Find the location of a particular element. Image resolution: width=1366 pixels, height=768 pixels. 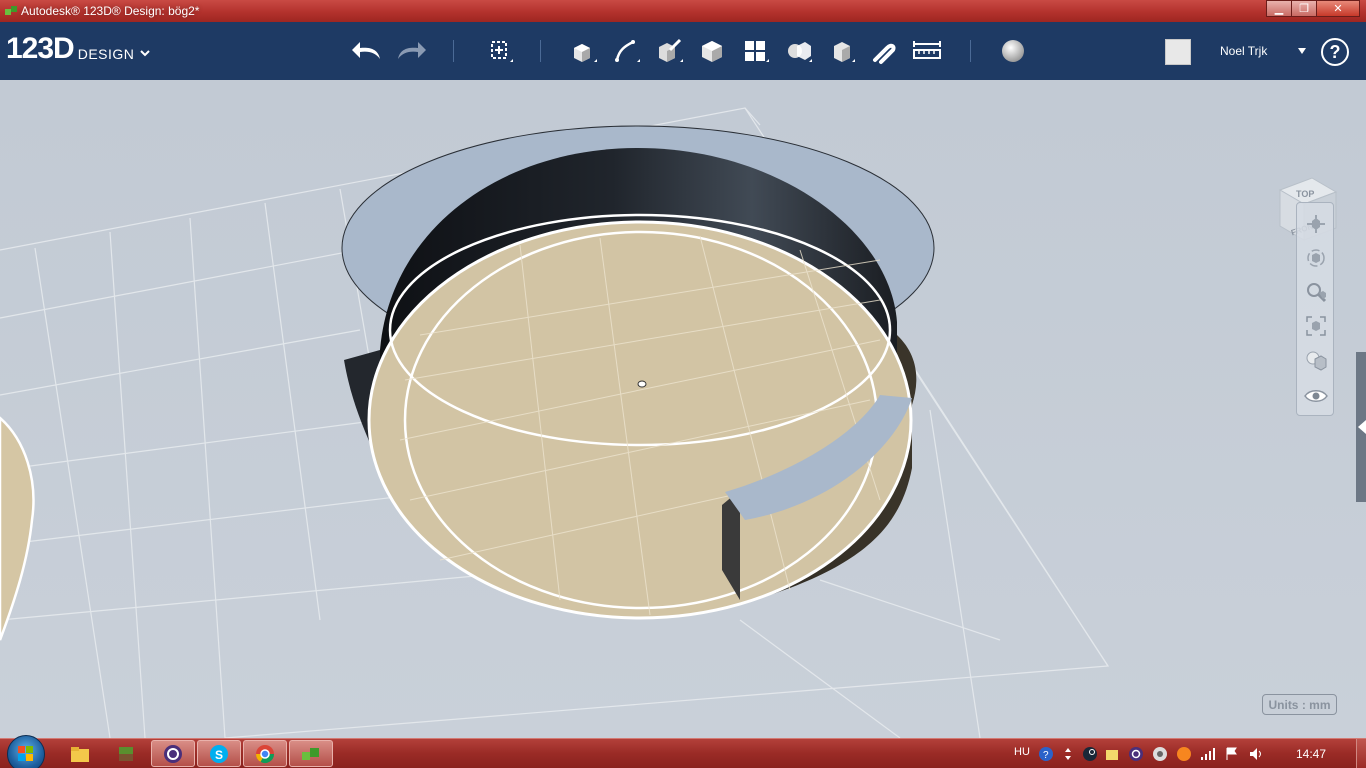

zoom-icon is located at coordinates (1317, 293).